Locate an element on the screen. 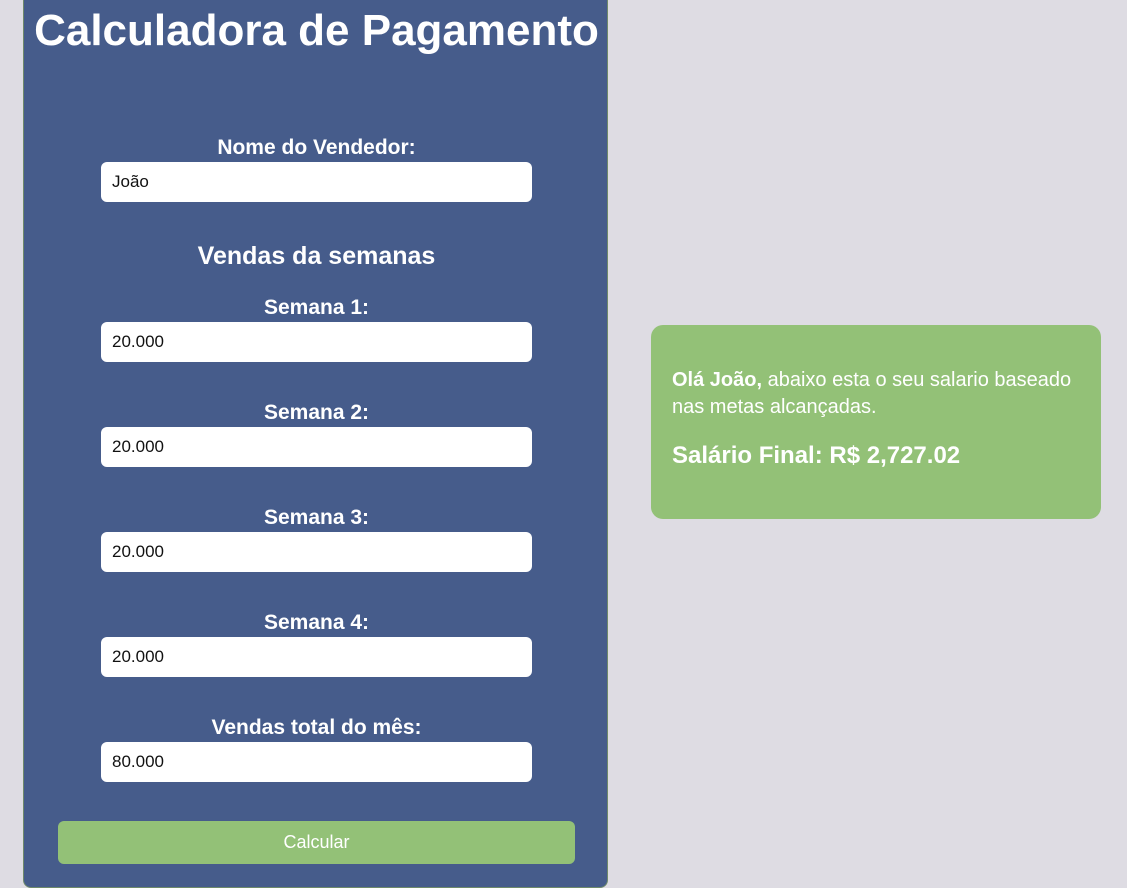 The height and width of the screenshot is (888, 1127). week-4-label: Semana 4: is located at coordinates (316, 622).